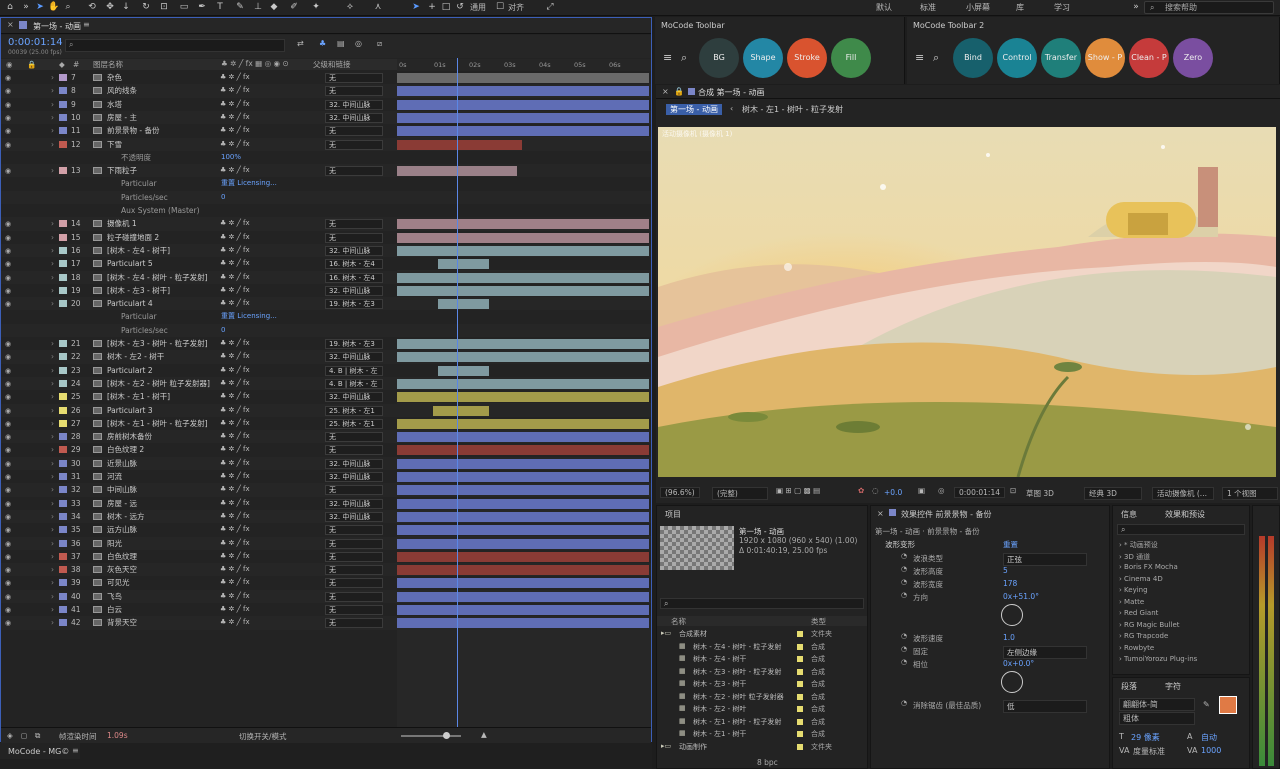 This screenshot has width=1280, height=769. Describe the element at coordinates (164, 7) in the screenshot. I see `pan-behind-icon: ⊡` at that location.